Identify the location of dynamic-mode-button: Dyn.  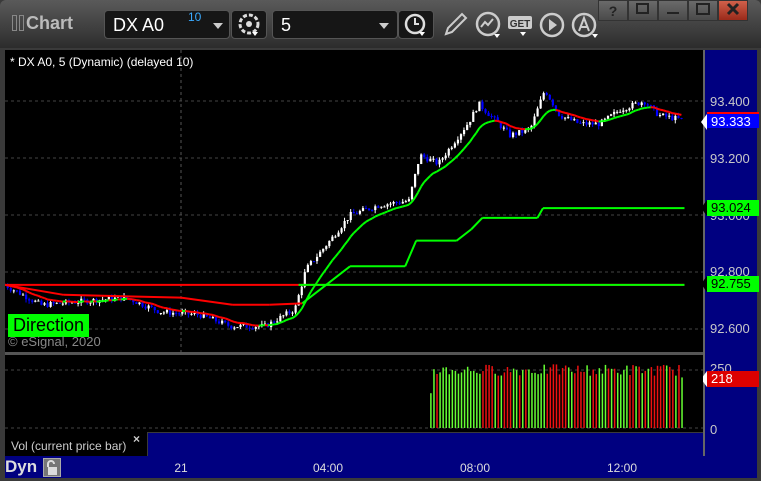
(21, 467).